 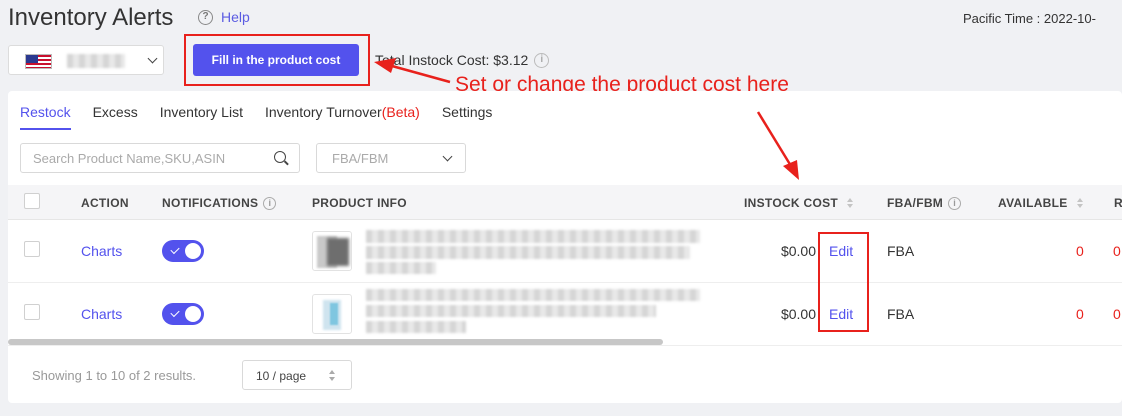 I want to click on col-instock-cost-label: INSTOCK COST, so click(x=791, y=203).